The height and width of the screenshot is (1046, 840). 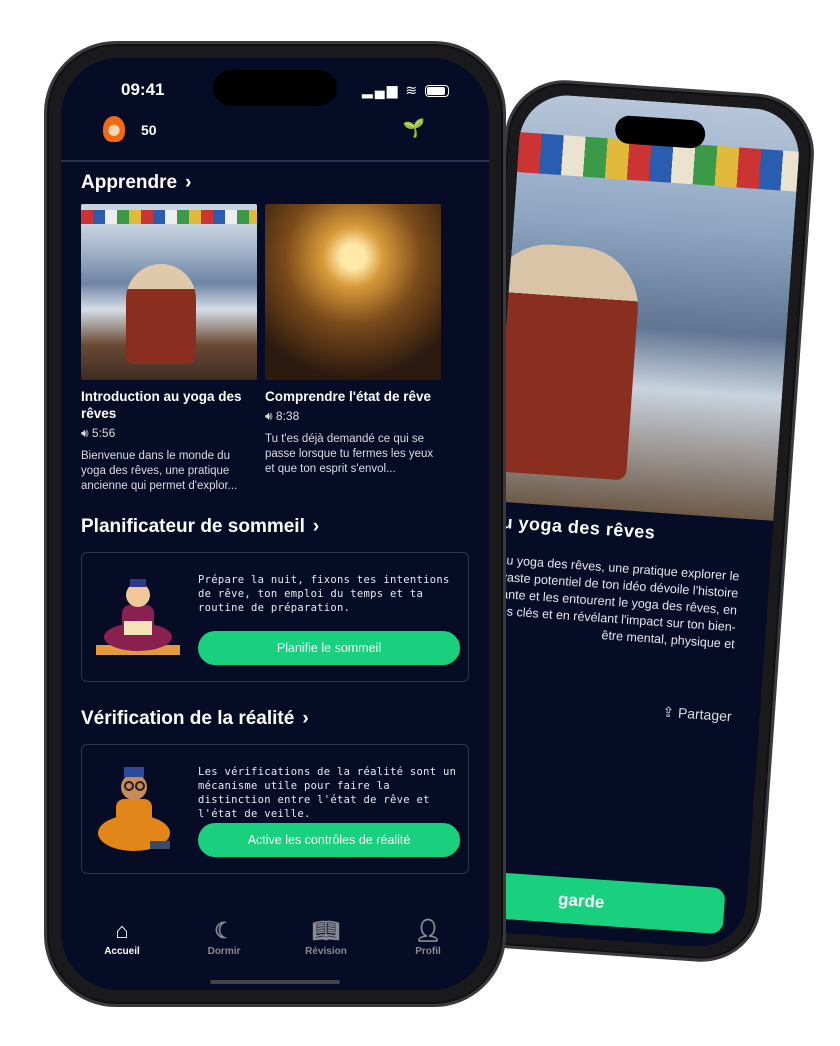 I want to click on home-icon: ⌂, so click(x=122, y=930).